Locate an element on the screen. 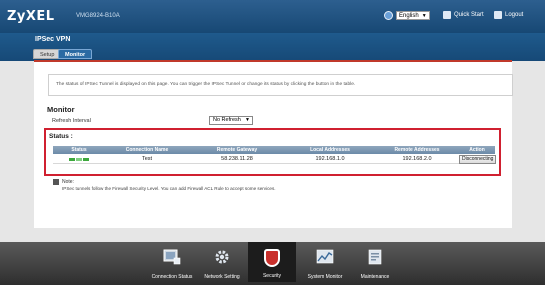  refresh-interval-select: No Refresh ▼ is located at coordinates (231, 120).